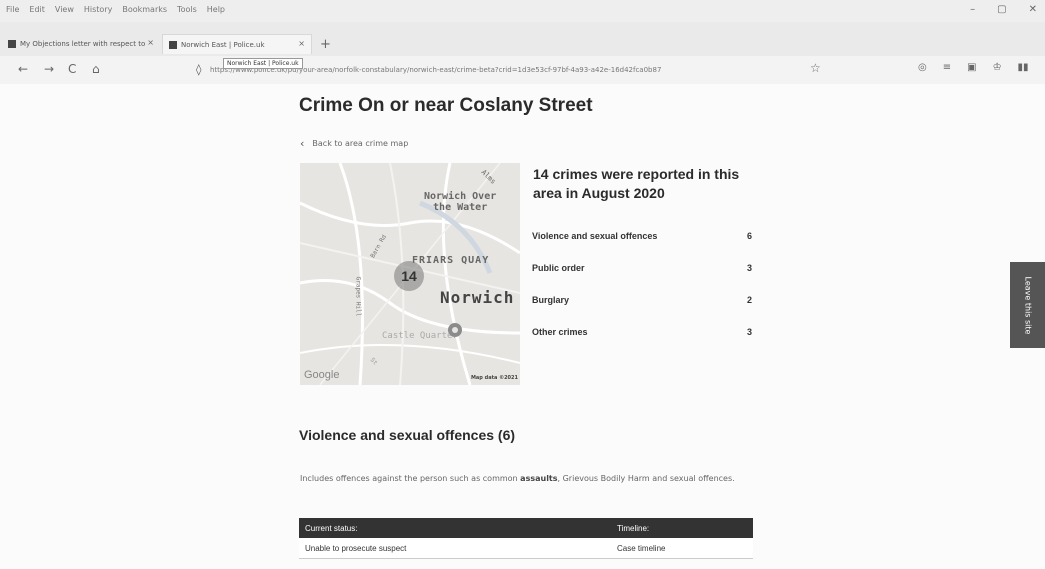 This screenshot has height=569, width=1045. Describe the element at coordinates (643, 343) in the screenshot. I see `crime-category-row: Other crimes 3` at that location.